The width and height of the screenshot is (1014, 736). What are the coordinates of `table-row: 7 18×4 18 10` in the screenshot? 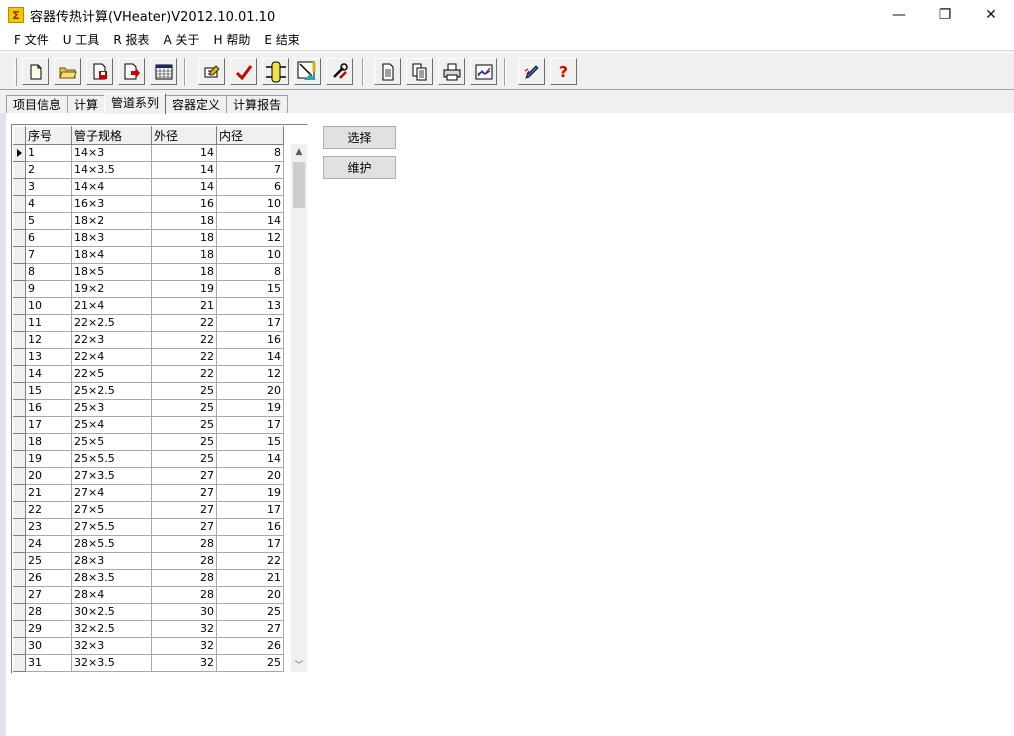 It's located at (148, 255).